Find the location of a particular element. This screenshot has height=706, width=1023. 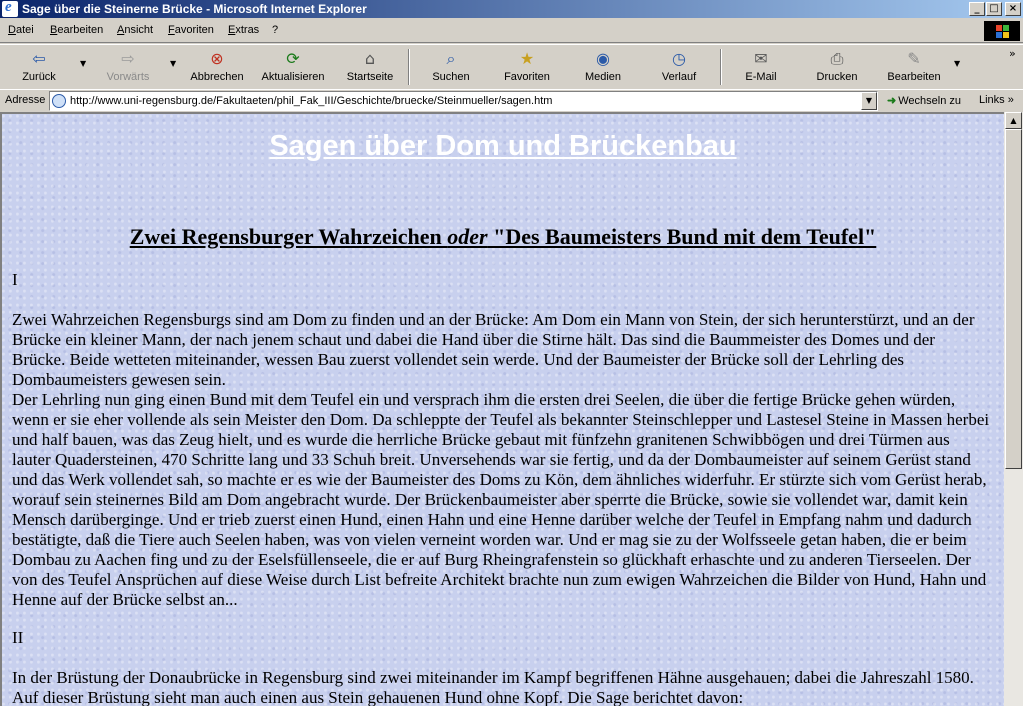

mail-button: ✉ E-Mail is located at coordinates (761, 67).